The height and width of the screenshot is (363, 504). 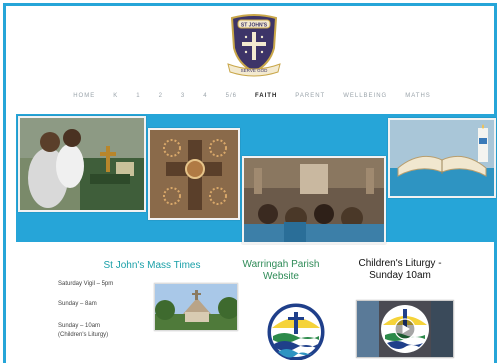 I want to click on nav-faith: FAITH, so click(x=266, y=96).